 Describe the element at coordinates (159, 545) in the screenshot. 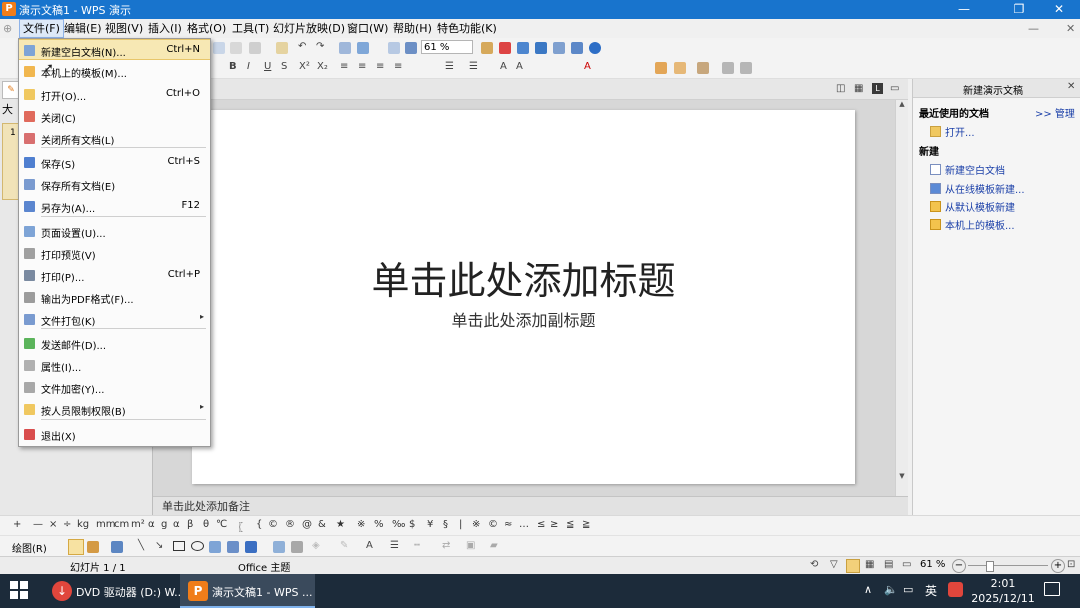

I see `arrow-icon: ↘` at that location.